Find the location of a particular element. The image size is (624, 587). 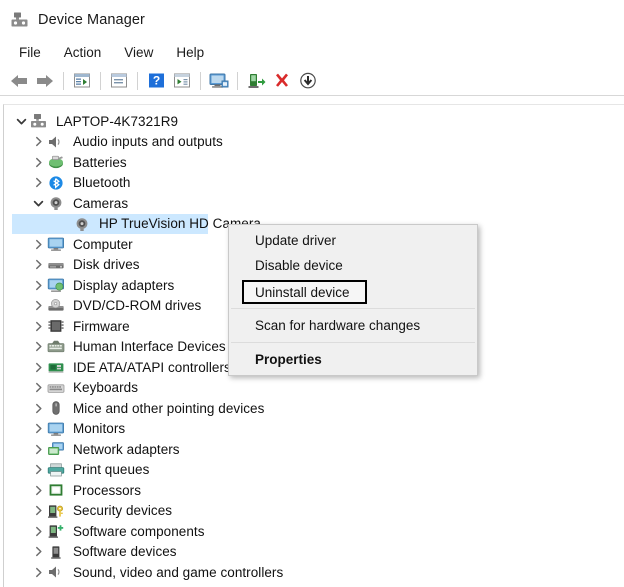

device-manager-icon is located at coordinates (20, 20).